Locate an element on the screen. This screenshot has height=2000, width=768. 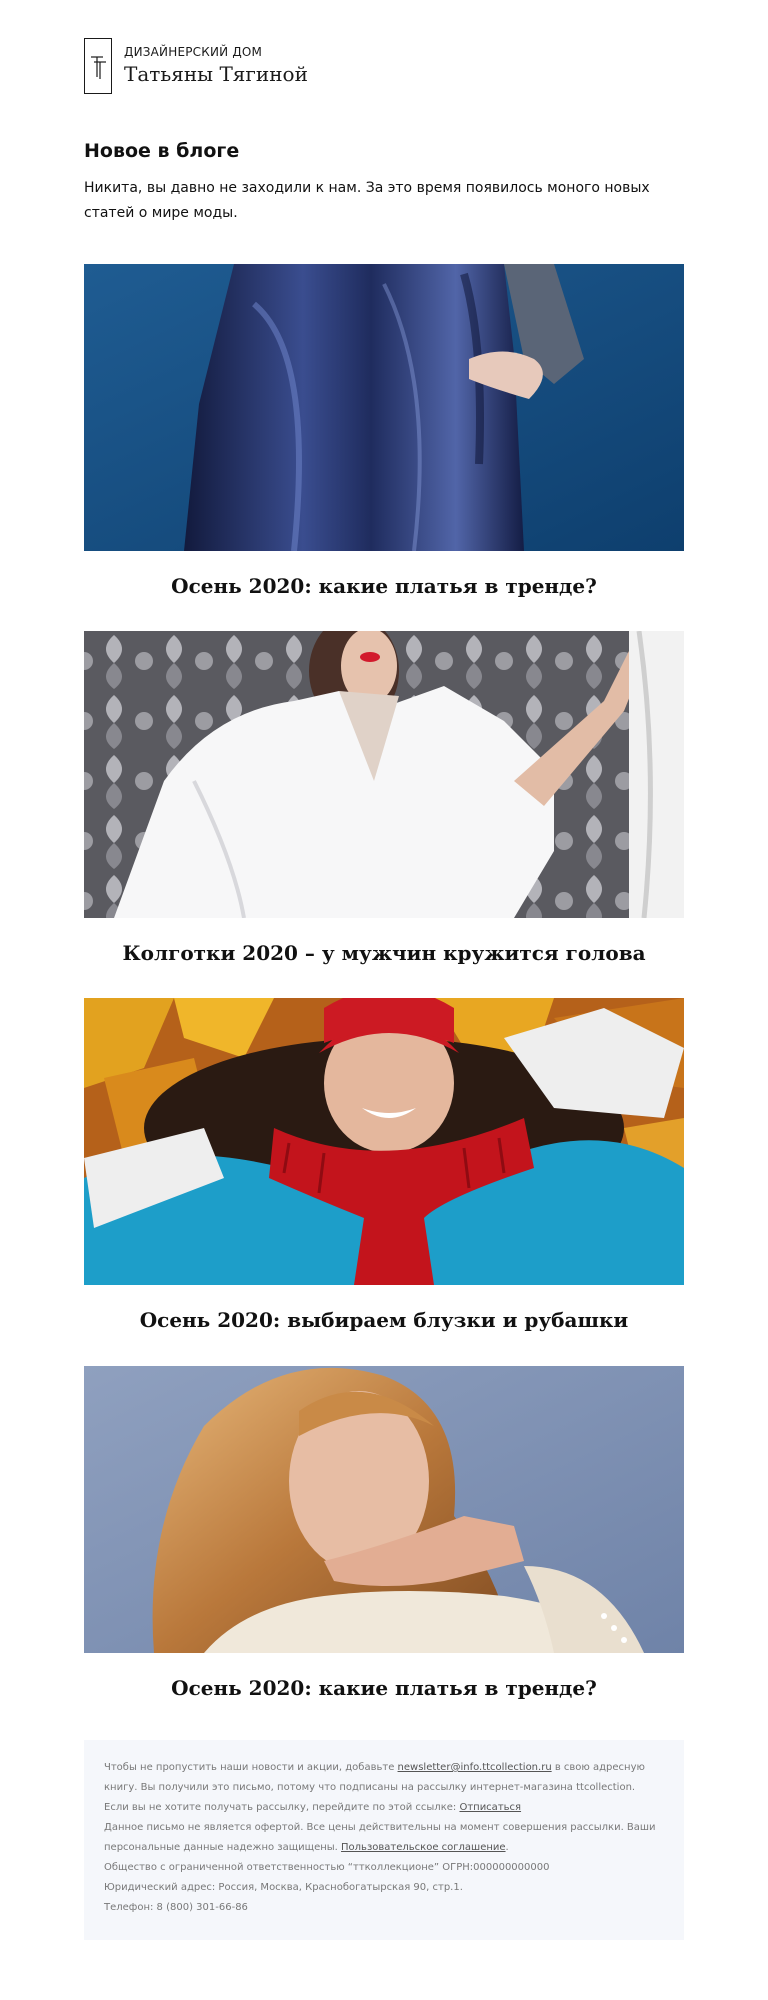
footer-phone: Телефон: 8 (800) 301-66-86 is located at coordinates (176, 1907).